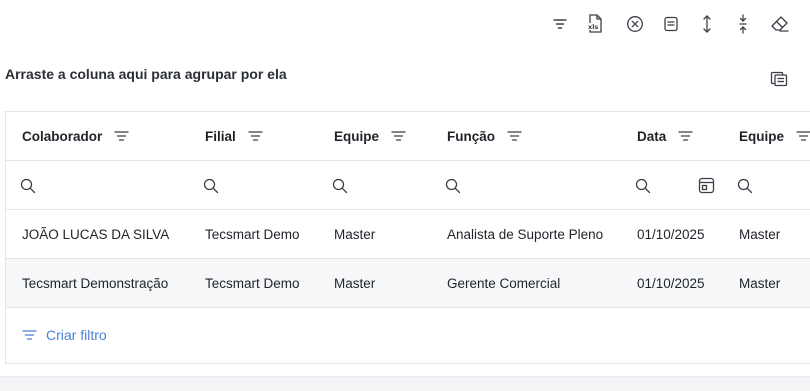 This screenshot has width=810, height=391. I want to click on column-header-data: Data, so click(665, 136).